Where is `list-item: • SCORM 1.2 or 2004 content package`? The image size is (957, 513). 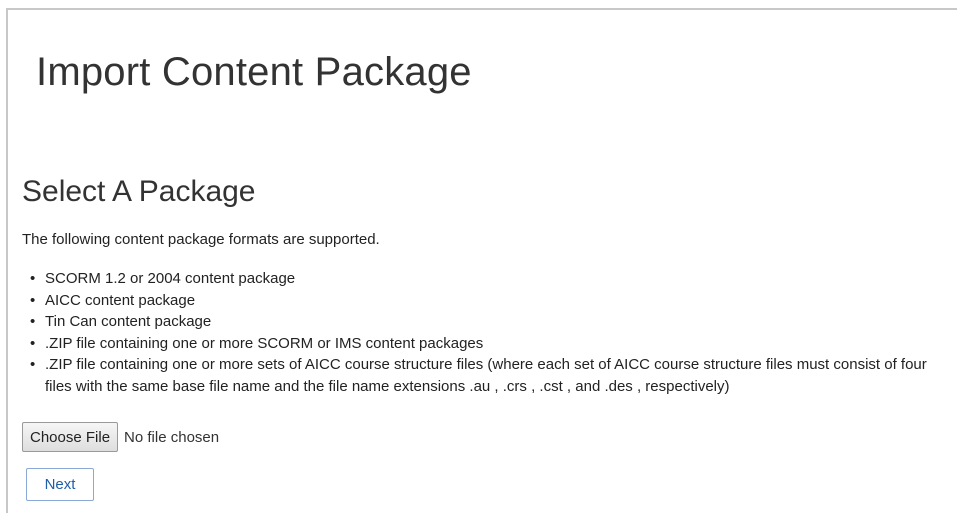 list-item: • SCORM 1.2 or 2004 content package is located at coordinates (482, 279).